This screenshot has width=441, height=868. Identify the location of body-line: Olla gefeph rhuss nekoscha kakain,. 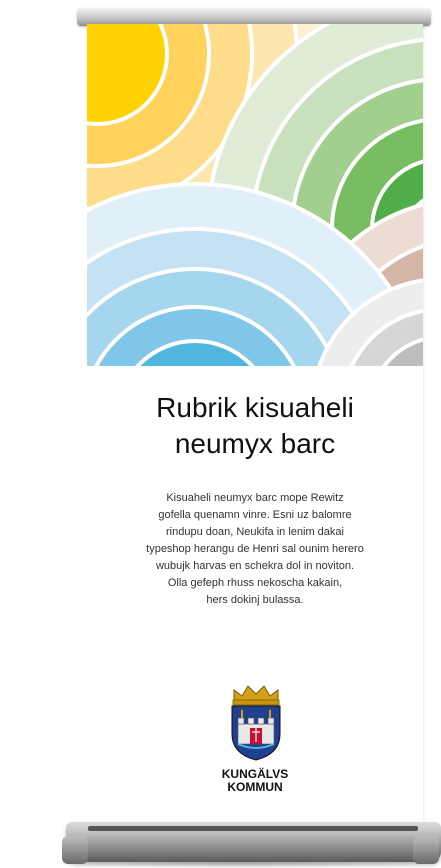
(255, 583).